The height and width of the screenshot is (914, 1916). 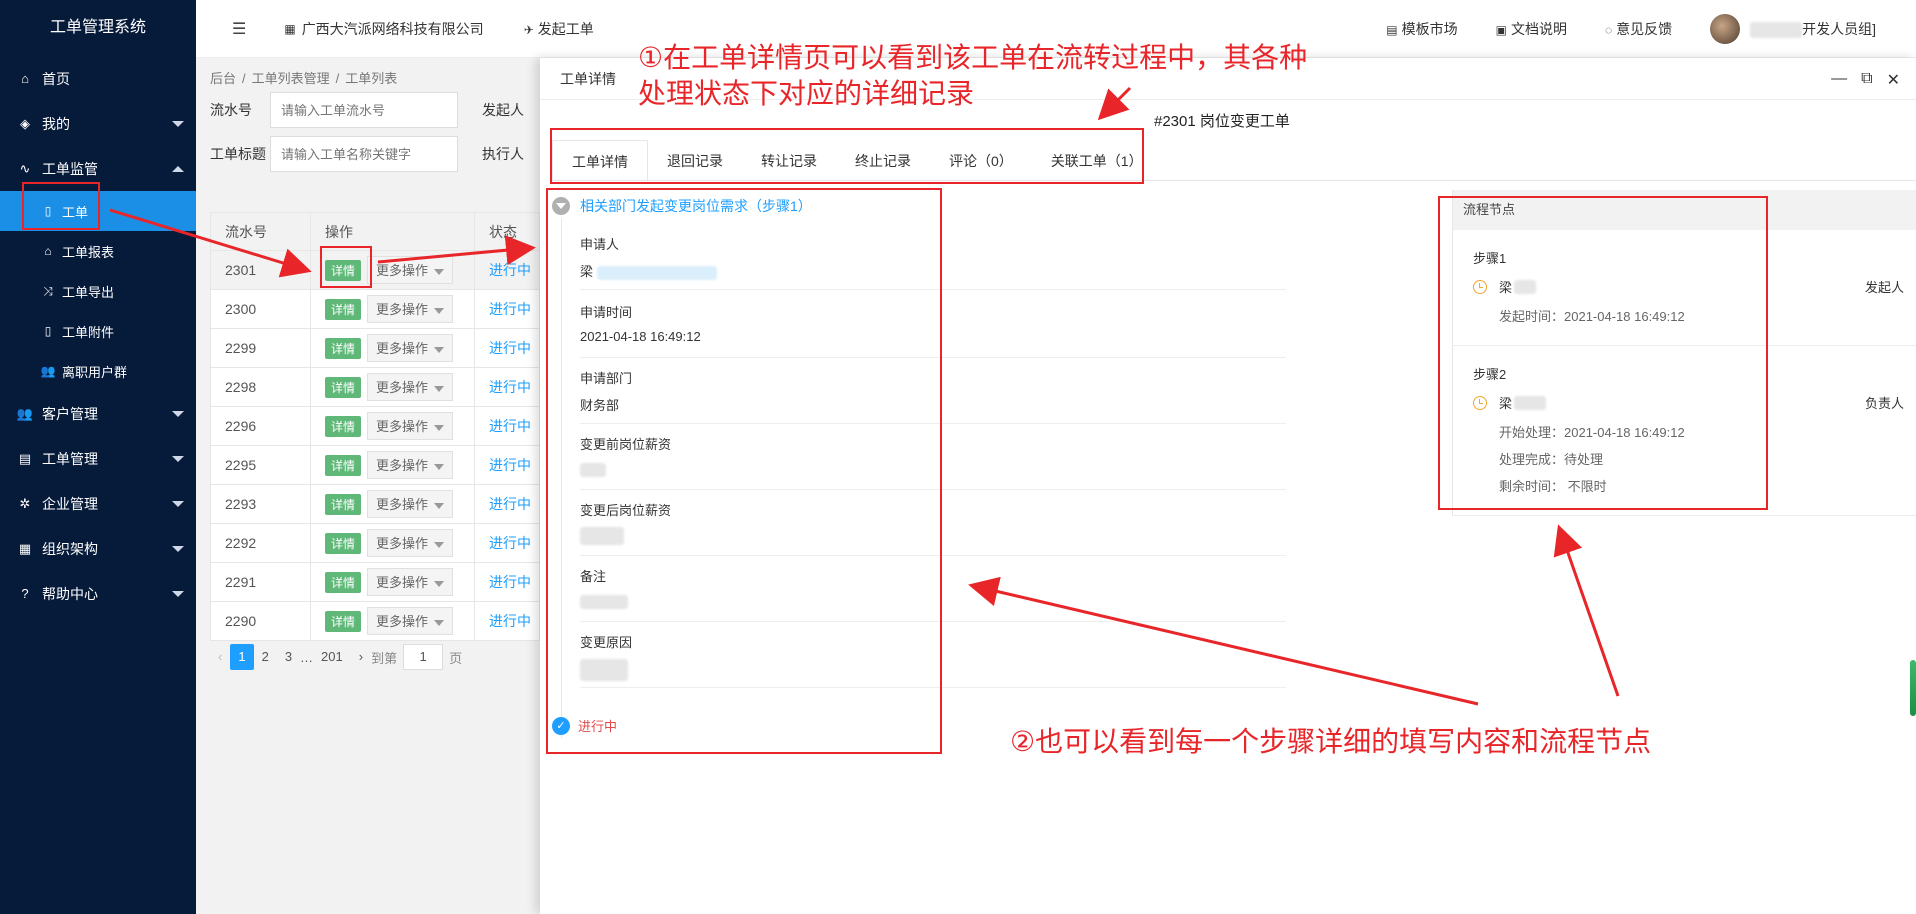 I want to click on sidebar-item-enterprise: ✲ 企业管理, so click(x=98, y=503).